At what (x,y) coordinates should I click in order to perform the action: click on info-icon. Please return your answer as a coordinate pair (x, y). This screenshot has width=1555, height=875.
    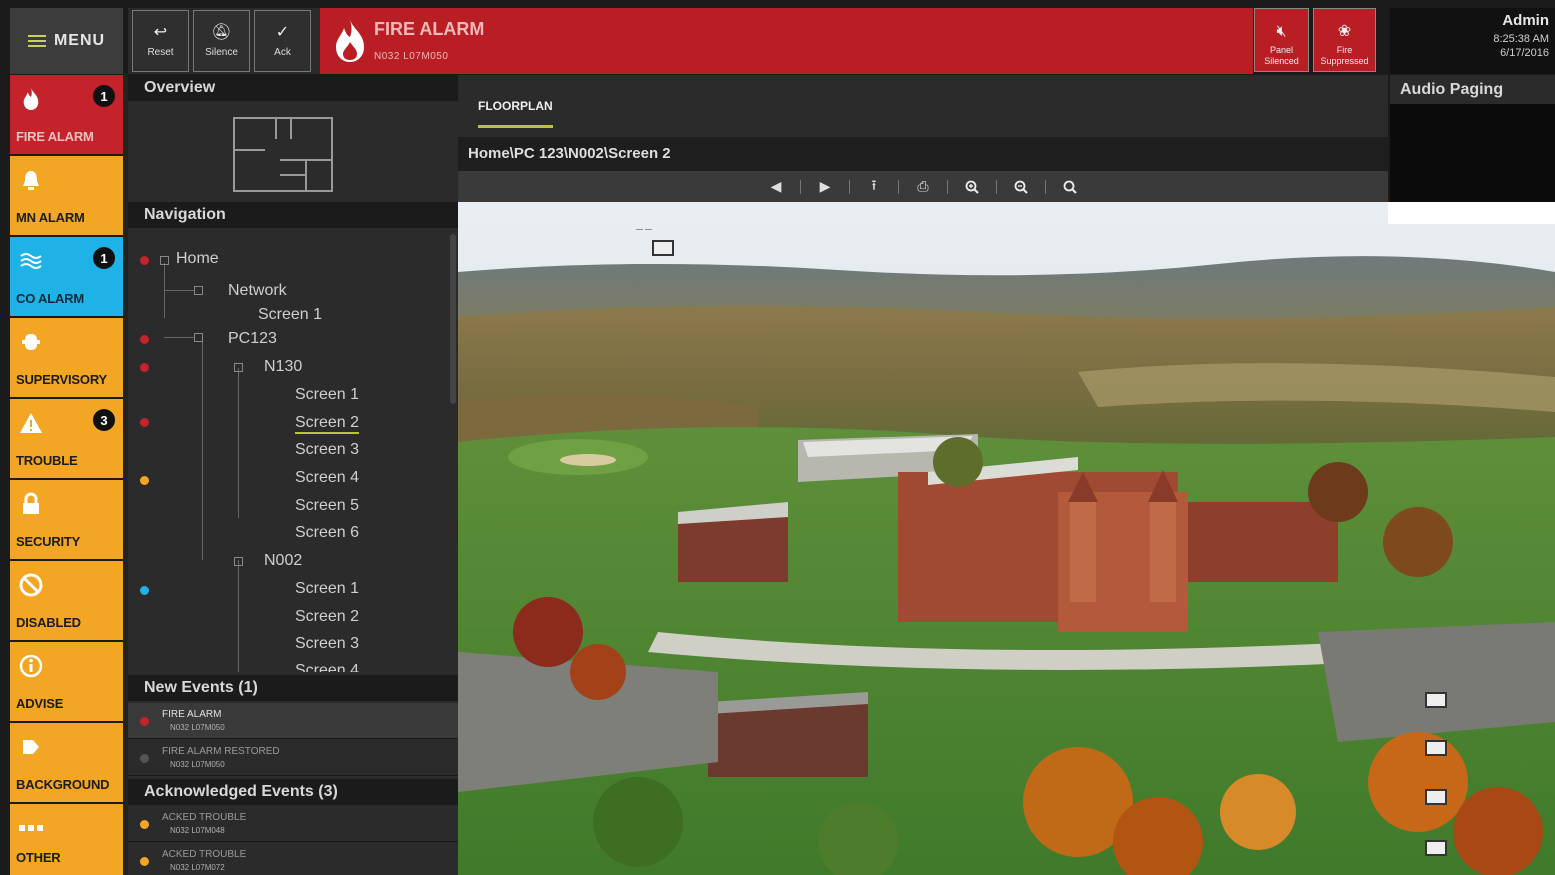
    Looking at the image, I should click on (31, 666).